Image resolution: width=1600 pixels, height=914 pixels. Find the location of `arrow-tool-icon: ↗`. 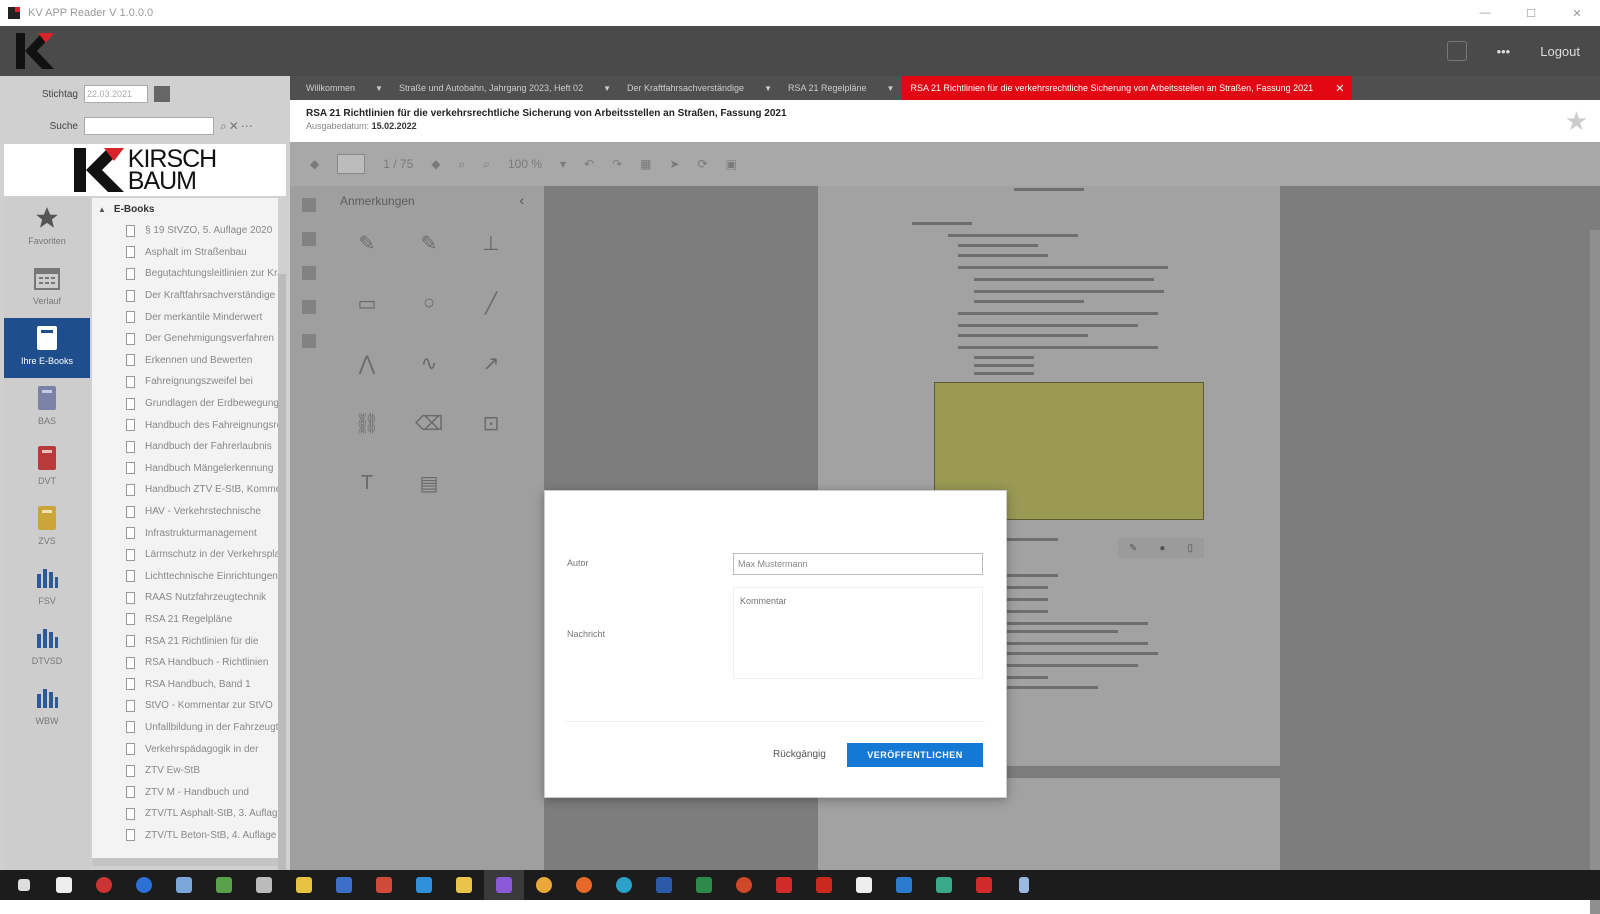

arrow-tool-icon: ↗ is located at coordinates (491, 363).